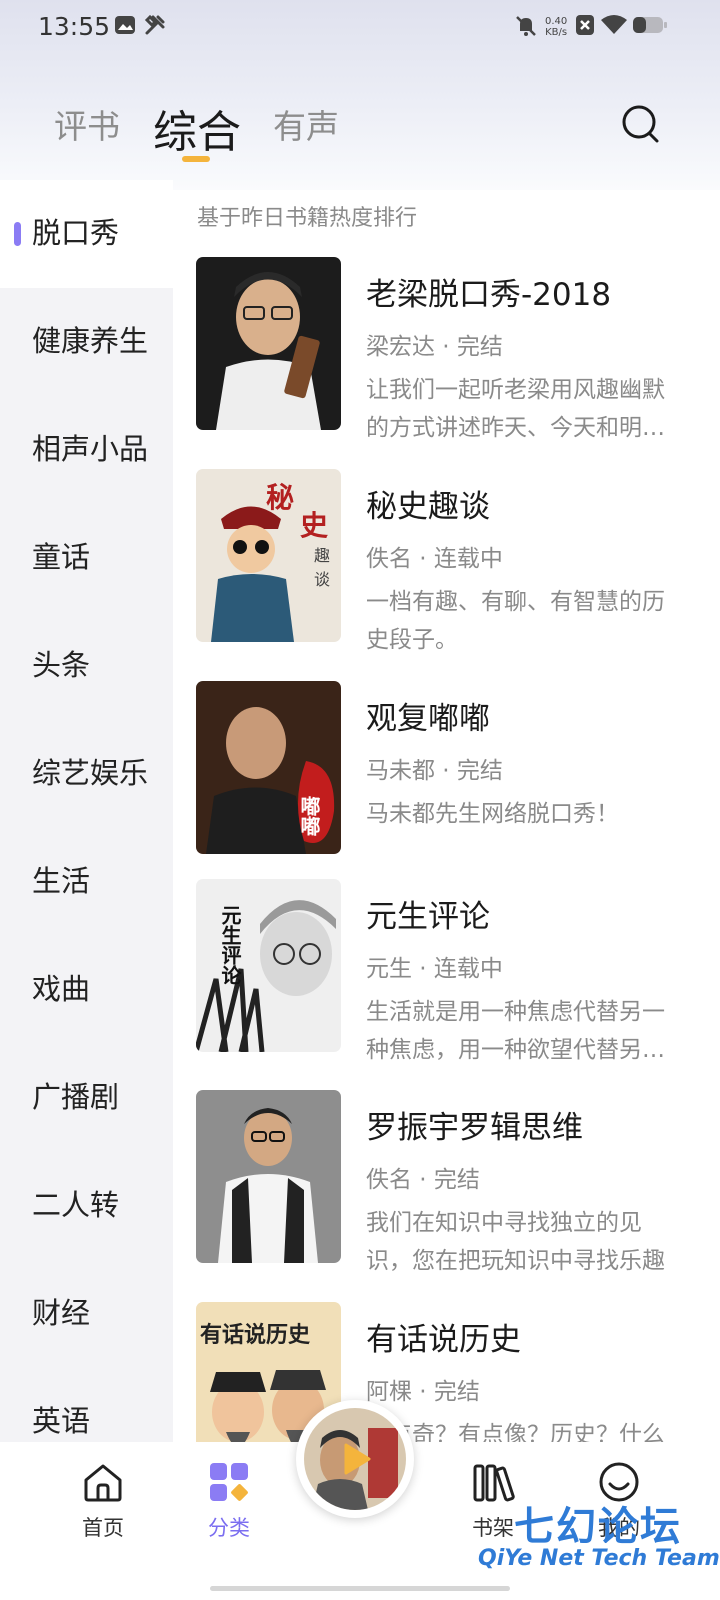 The image size is (720, 1600). Describe the element at coordinates (434, 559) in the screenshot. I see `book-meta: 佚名 · 连载中` at that location.